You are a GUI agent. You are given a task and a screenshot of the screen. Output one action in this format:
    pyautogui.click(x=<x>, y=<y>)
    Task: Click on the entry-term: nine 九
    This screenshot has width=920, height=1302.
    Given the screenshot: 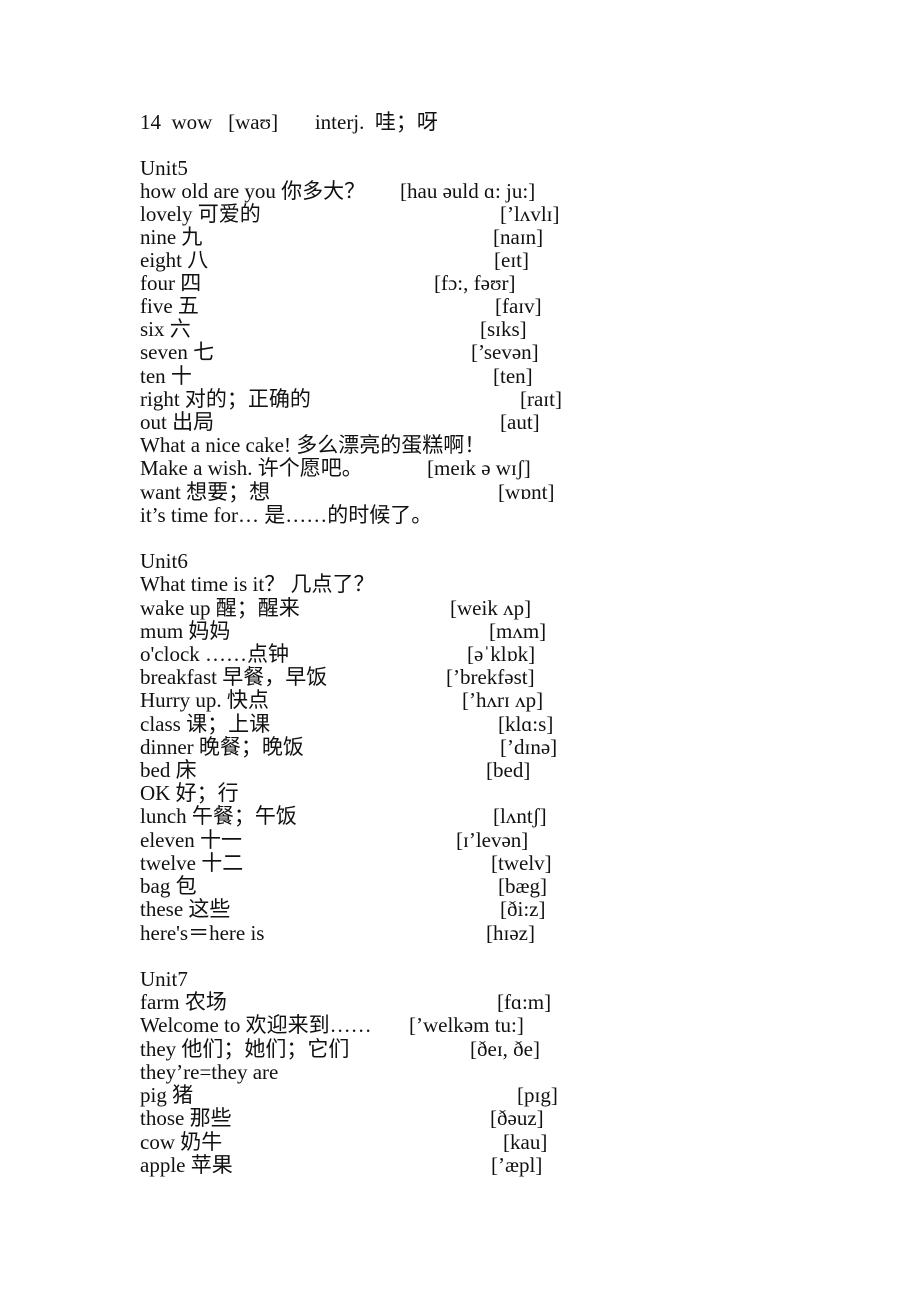 What is the action you would take?
    pyautogui.click(x=171, y=237)
    